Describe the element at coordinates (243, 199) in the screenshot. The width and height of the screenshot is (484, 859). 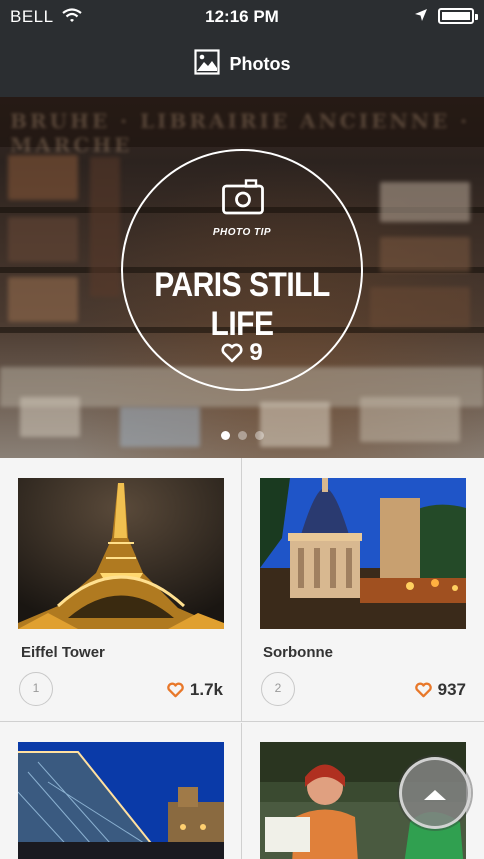
I see `camera-icon` at that location.